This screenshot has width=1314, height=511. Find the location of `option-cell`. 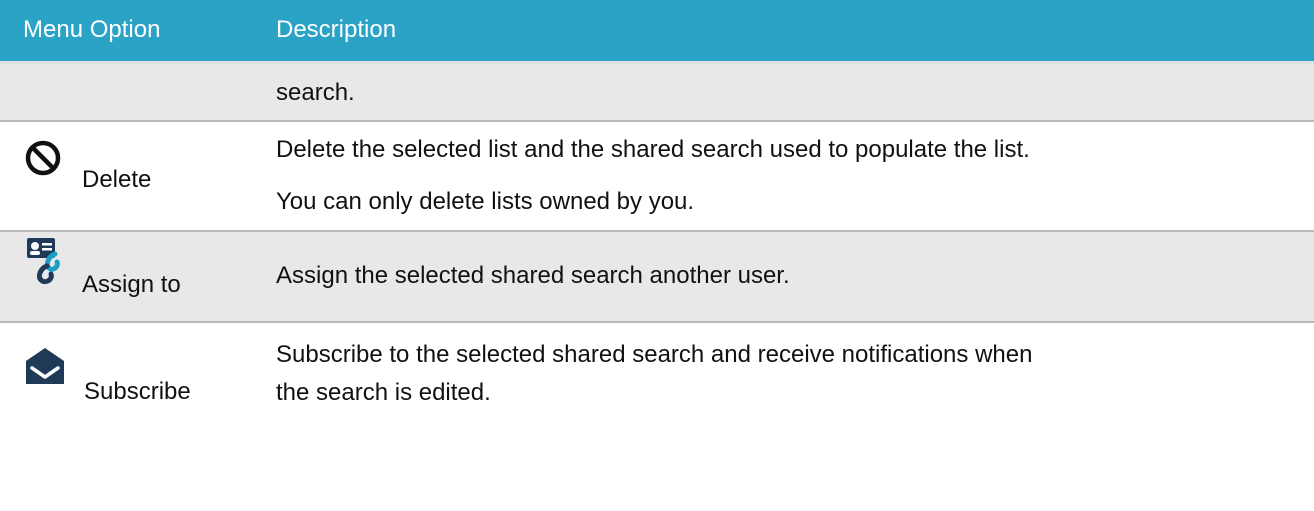

option-cell is located at coordinates (126, 91).